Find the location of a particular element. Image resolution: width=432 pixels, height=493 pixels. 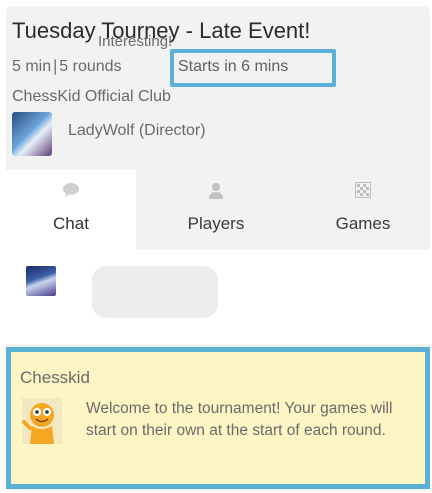

notice-sender: Chesskid is located at coordinates (55, 377).